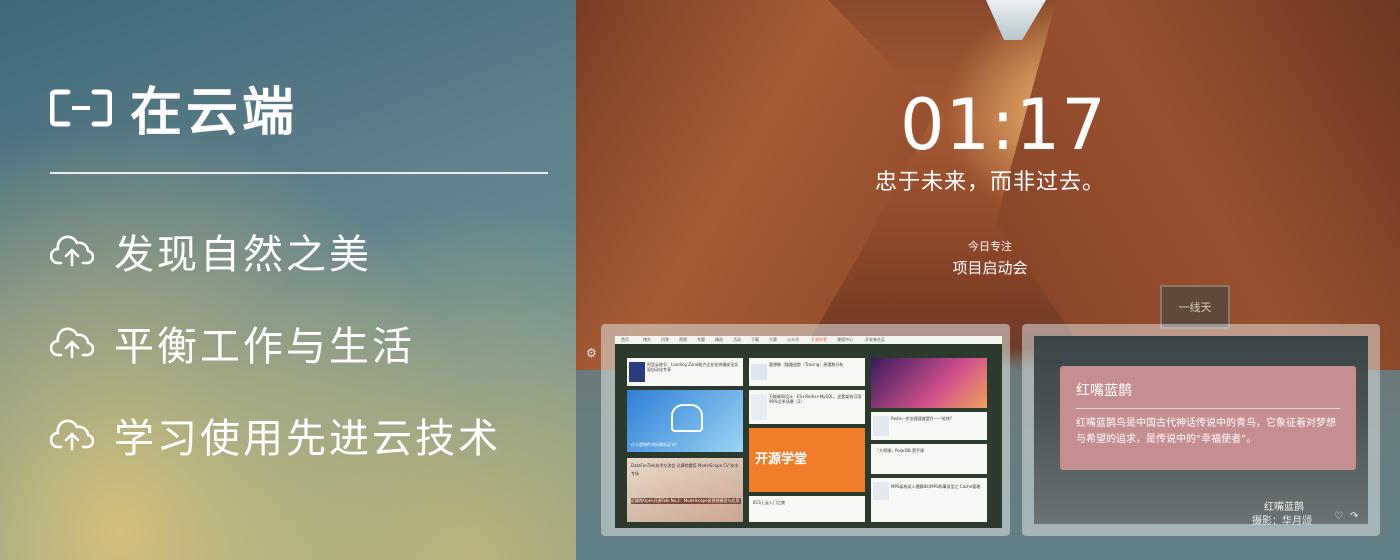  I want to click on site-image-opensource: 开源学堂, so click(807, 460).